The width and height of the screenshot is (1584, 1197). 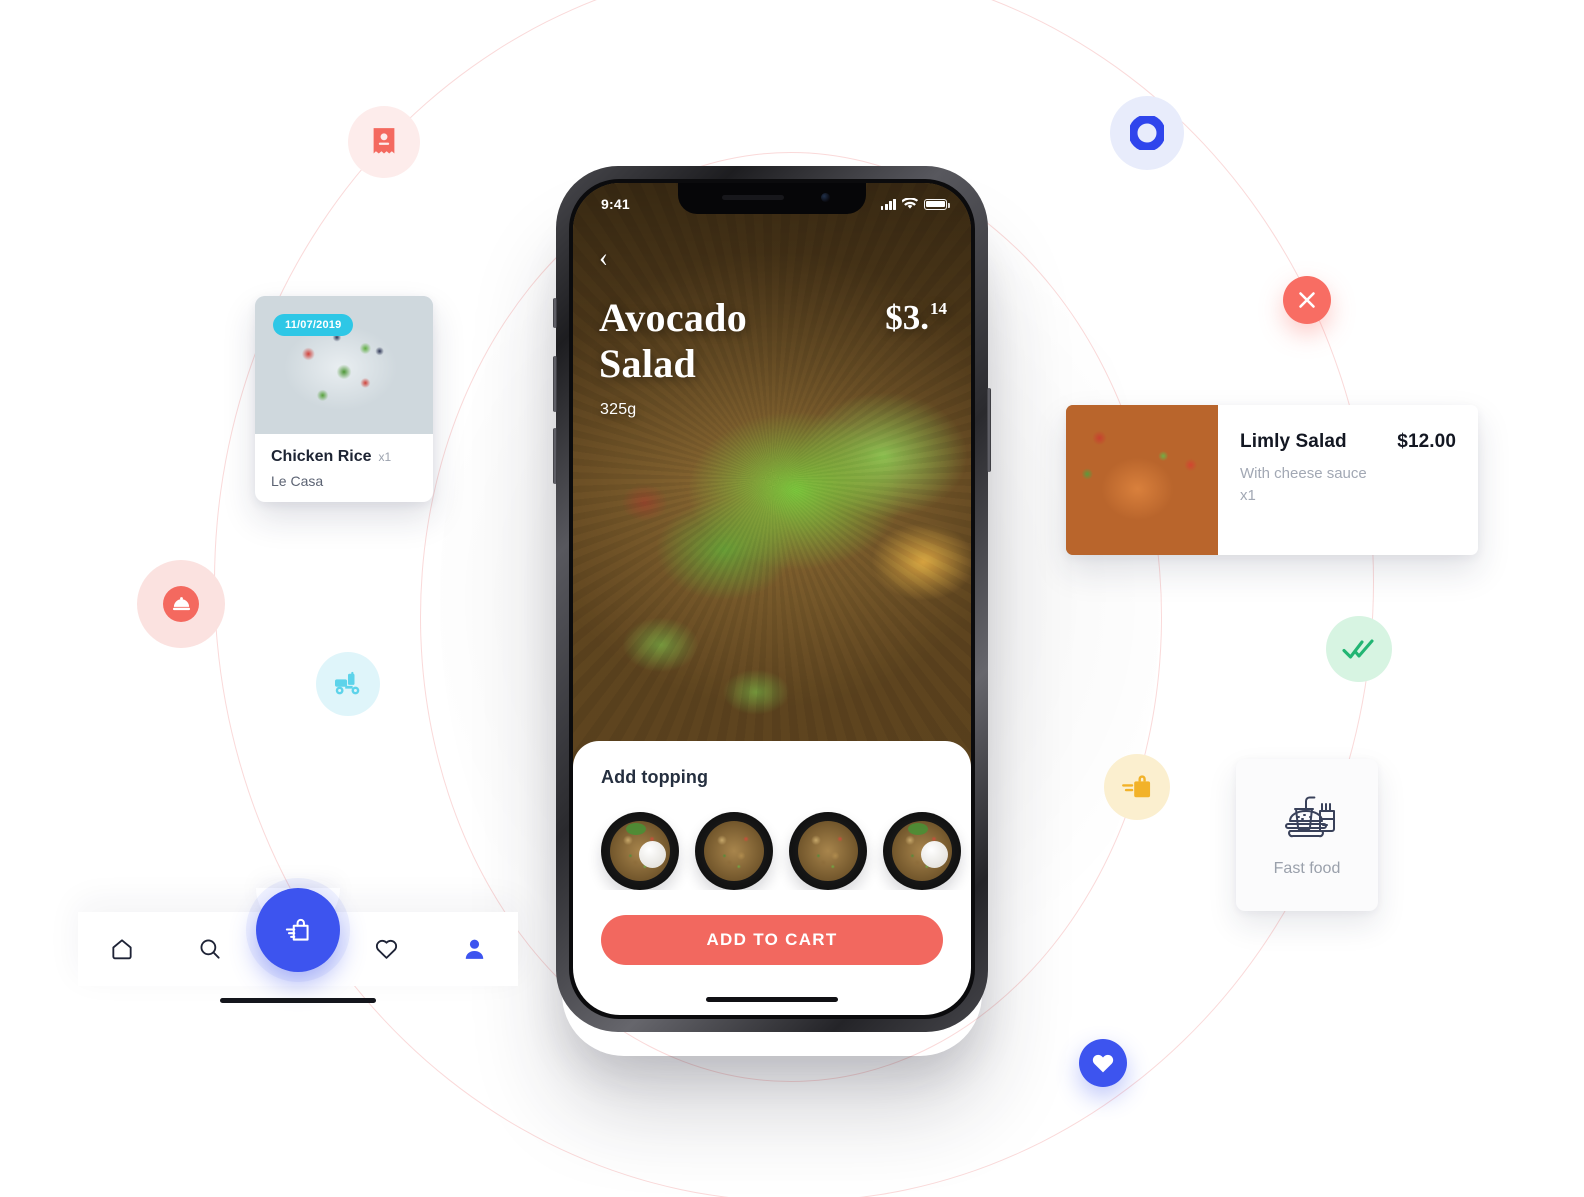 I want to click on cart-fab, so click(x=298, y=930).